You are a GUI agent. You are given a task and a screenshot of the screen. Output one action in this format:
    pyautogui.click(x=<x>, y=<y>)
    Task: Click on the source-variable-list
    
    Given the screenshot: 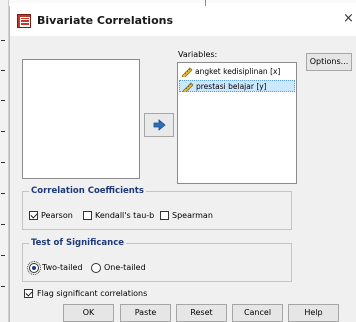 What is the action you would take?
    pyautogui.click(x=81, y=119)
    